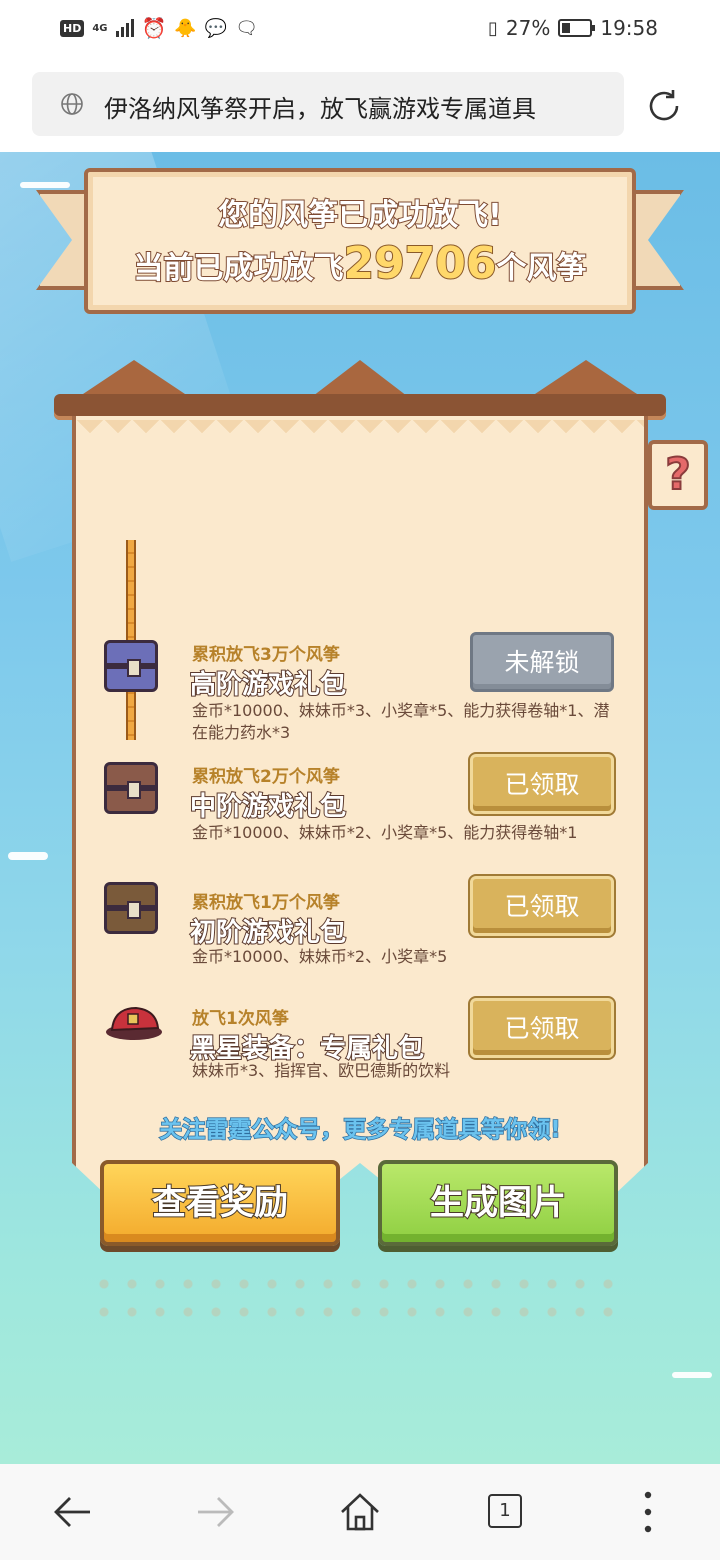 The image size is (720, 1560). Describe the element at coordinates (648, 1512) in the screenshot. I see `more-menu-icon` at that location.